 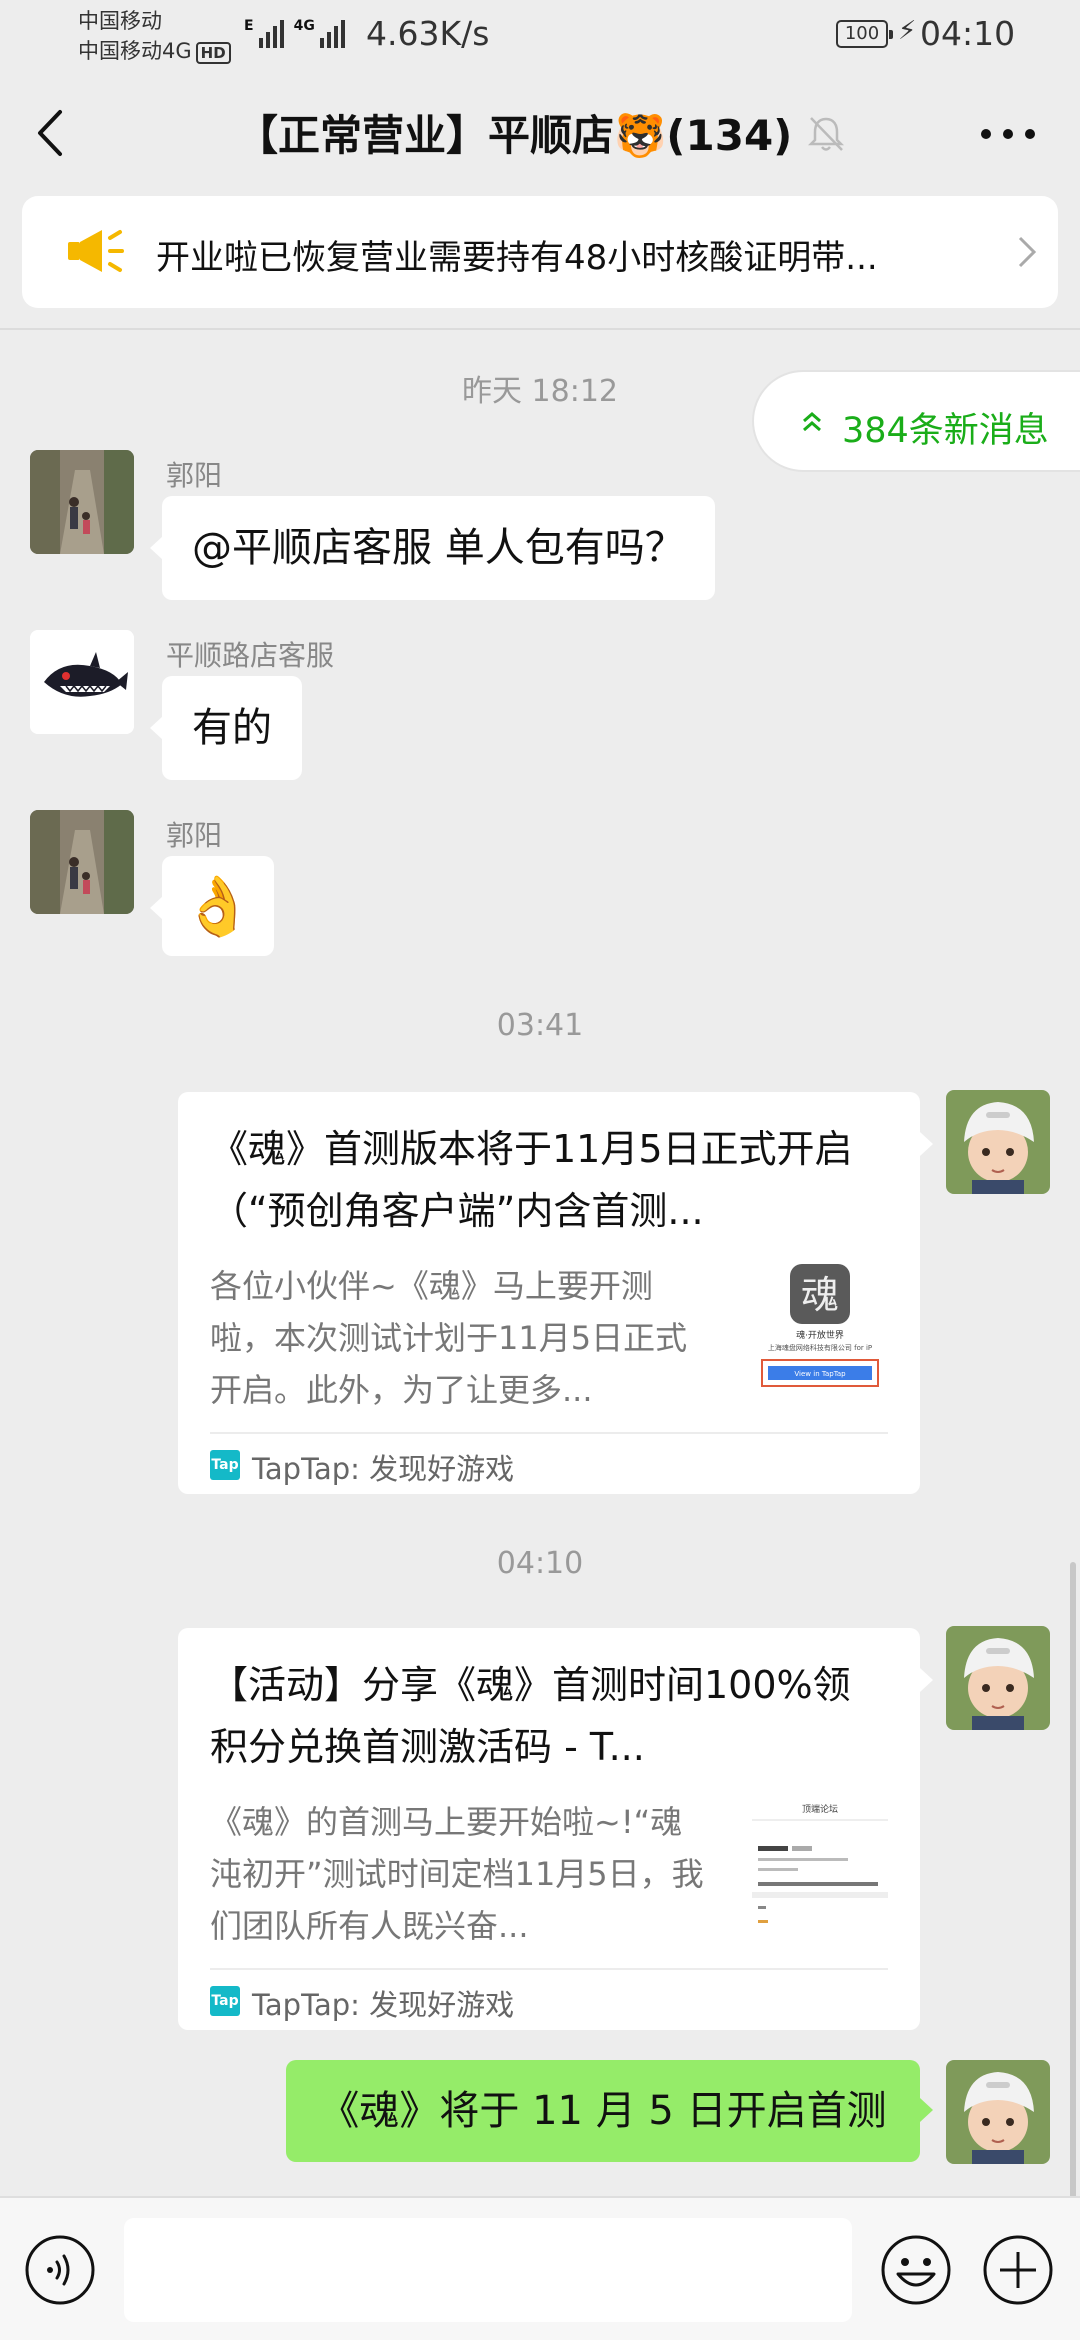 I want to click on svg-text: 魂, so click(x=820, y=1295).